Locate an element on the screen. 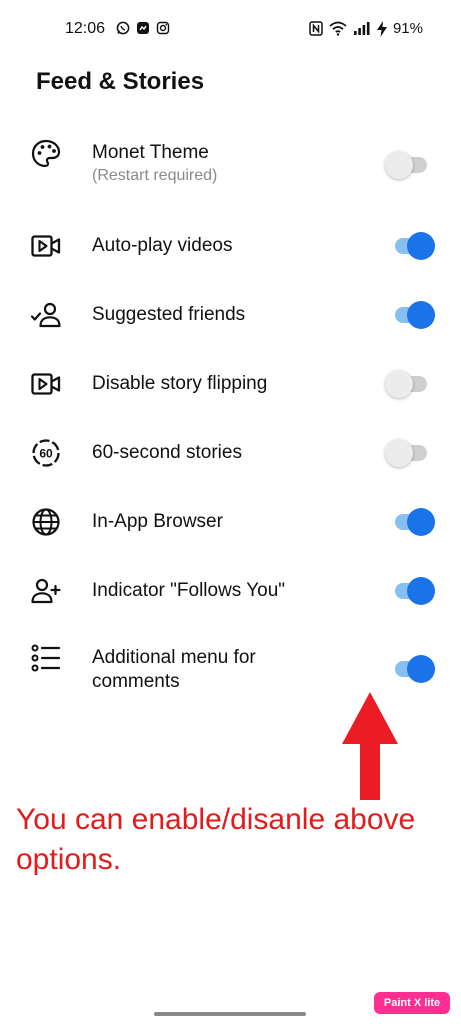 Image resolution: width=461 pixels, height=1024 pixels. arrow-up-icon is located at coordinates (370, 746).